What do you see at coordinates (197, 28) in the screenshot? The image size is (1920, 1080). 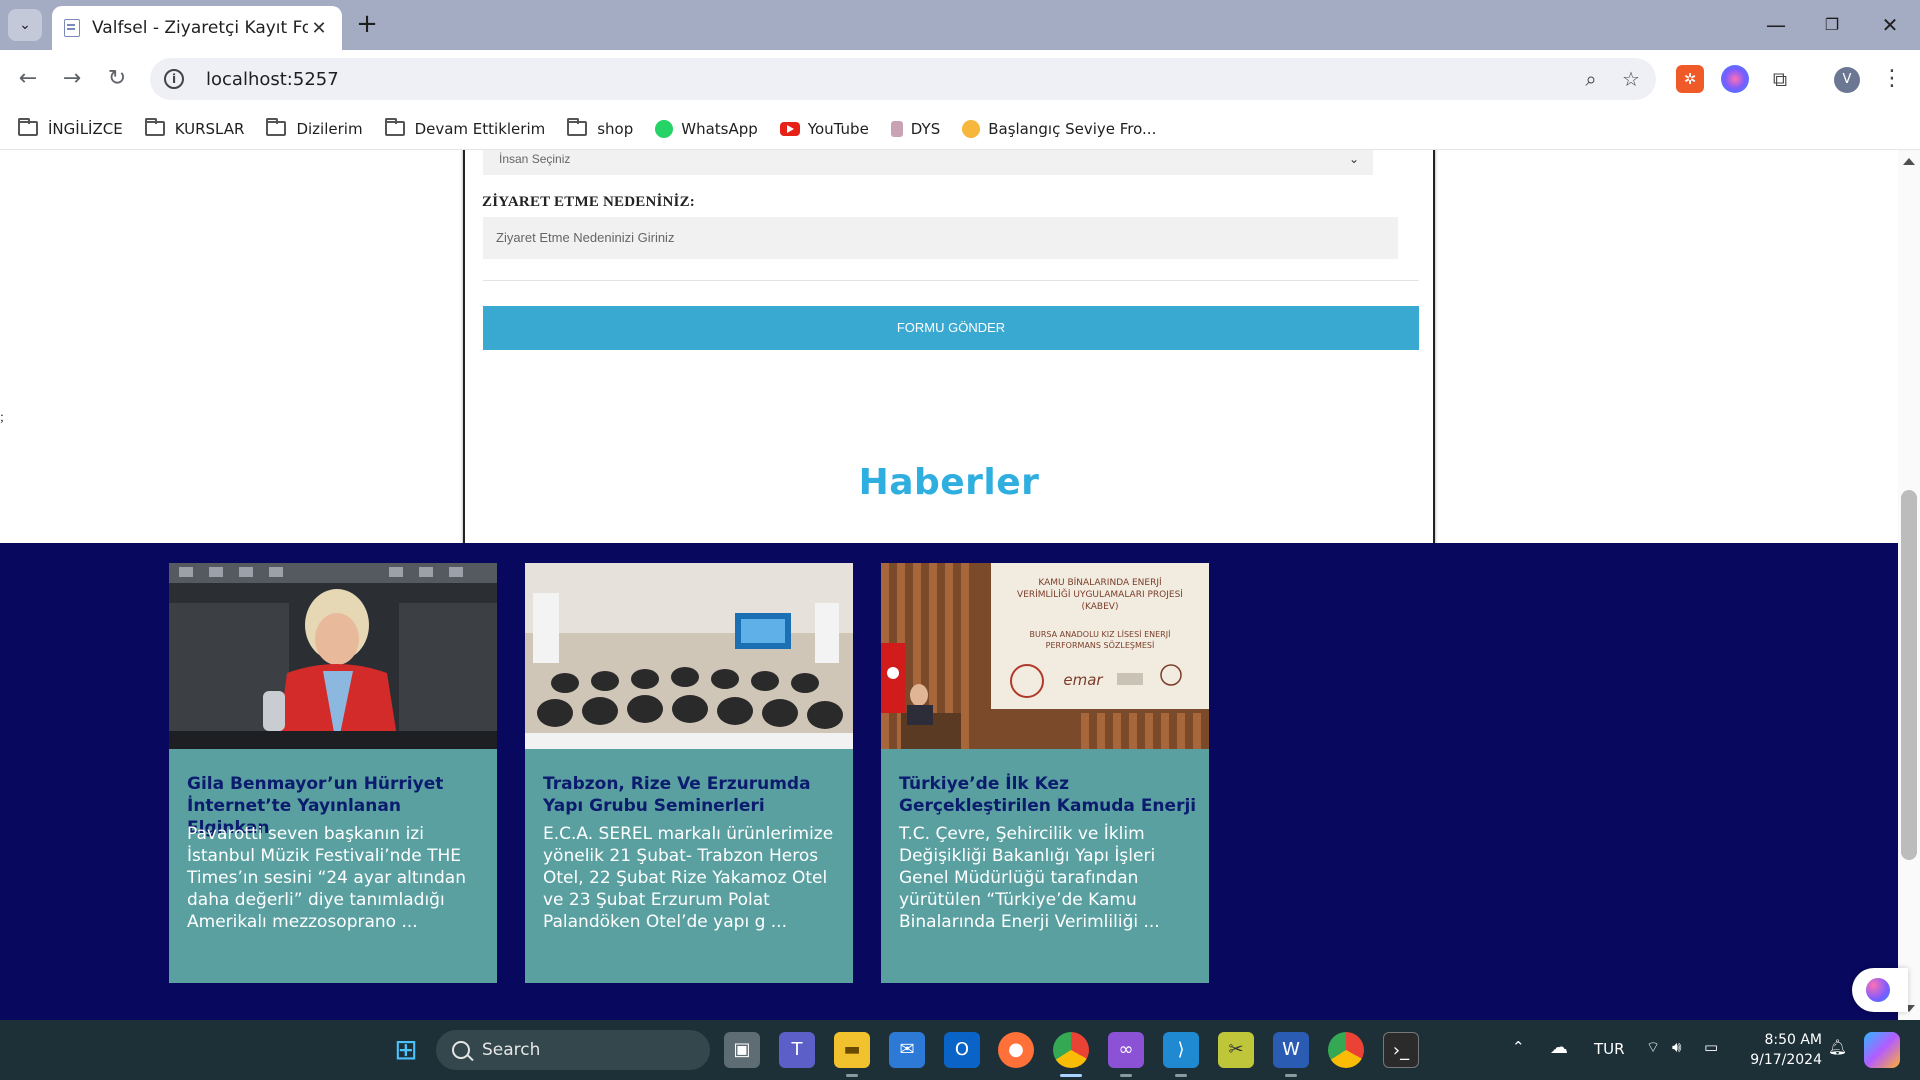 I see `browser-tab: Valfsel - Ziyaretçi Kayıt Formu ✕` at bounding box center [197, 28].